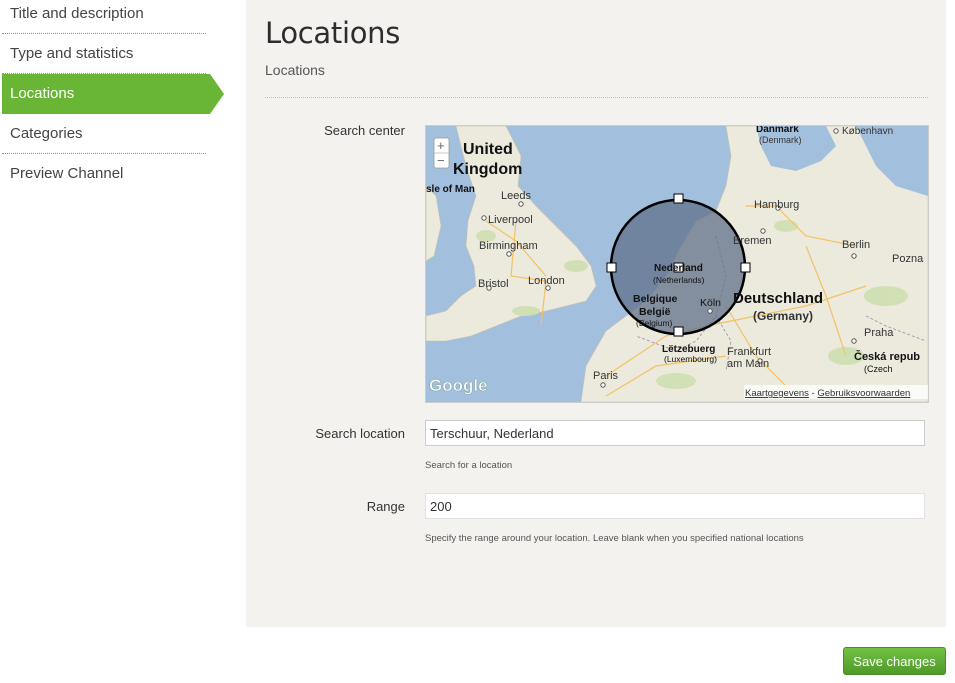 Image resolution: width=955 pixels, height=683 pixels. I want to click on map-label-uk1: United, so click(488, 149).